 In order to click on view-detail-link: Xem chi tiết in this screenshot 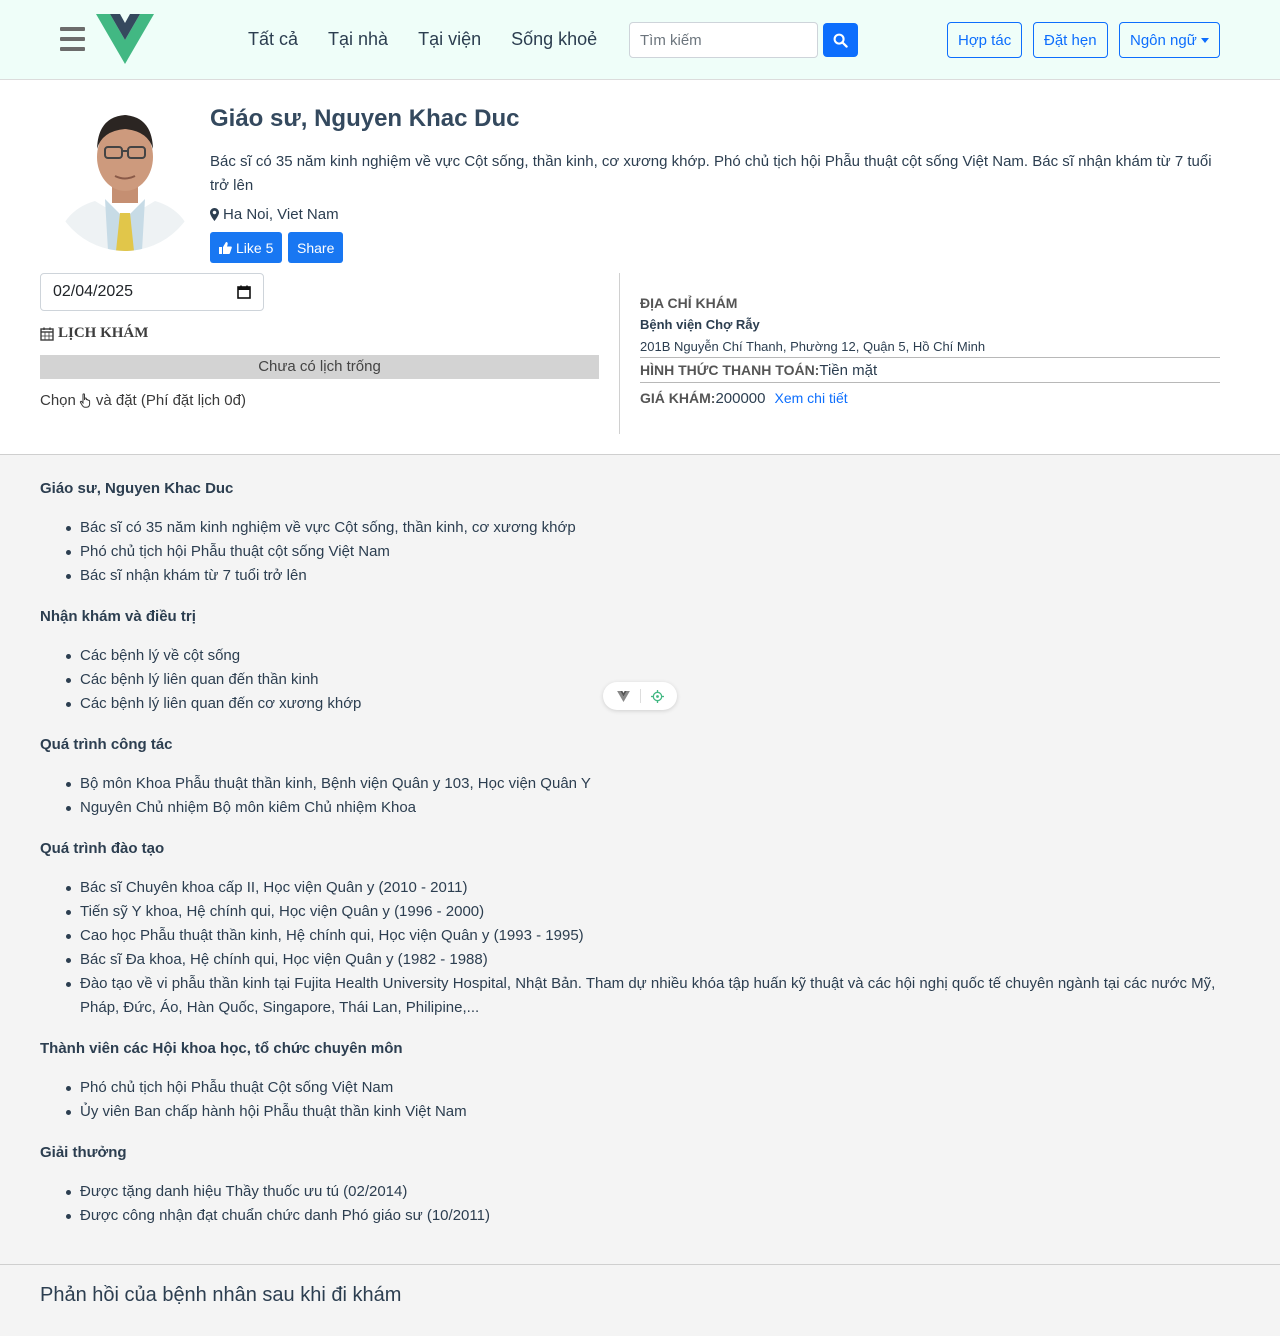, I will do `click(811, 398)`.